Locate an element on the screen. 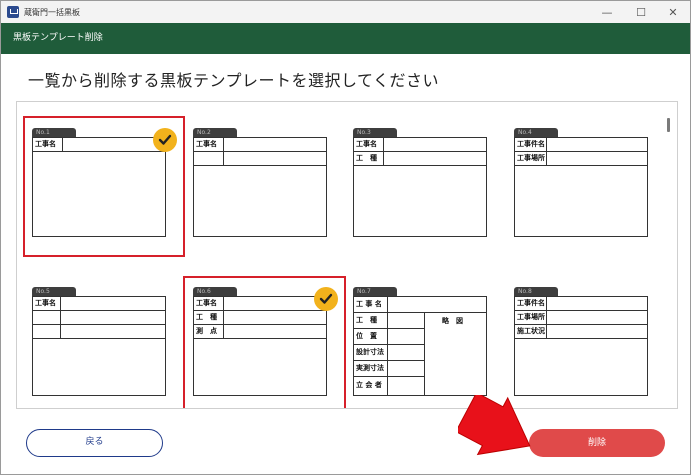 This screenshot has width=691, height=475. blackboard-preview: 工事名 工 種 is located at coordinates (420, 187).